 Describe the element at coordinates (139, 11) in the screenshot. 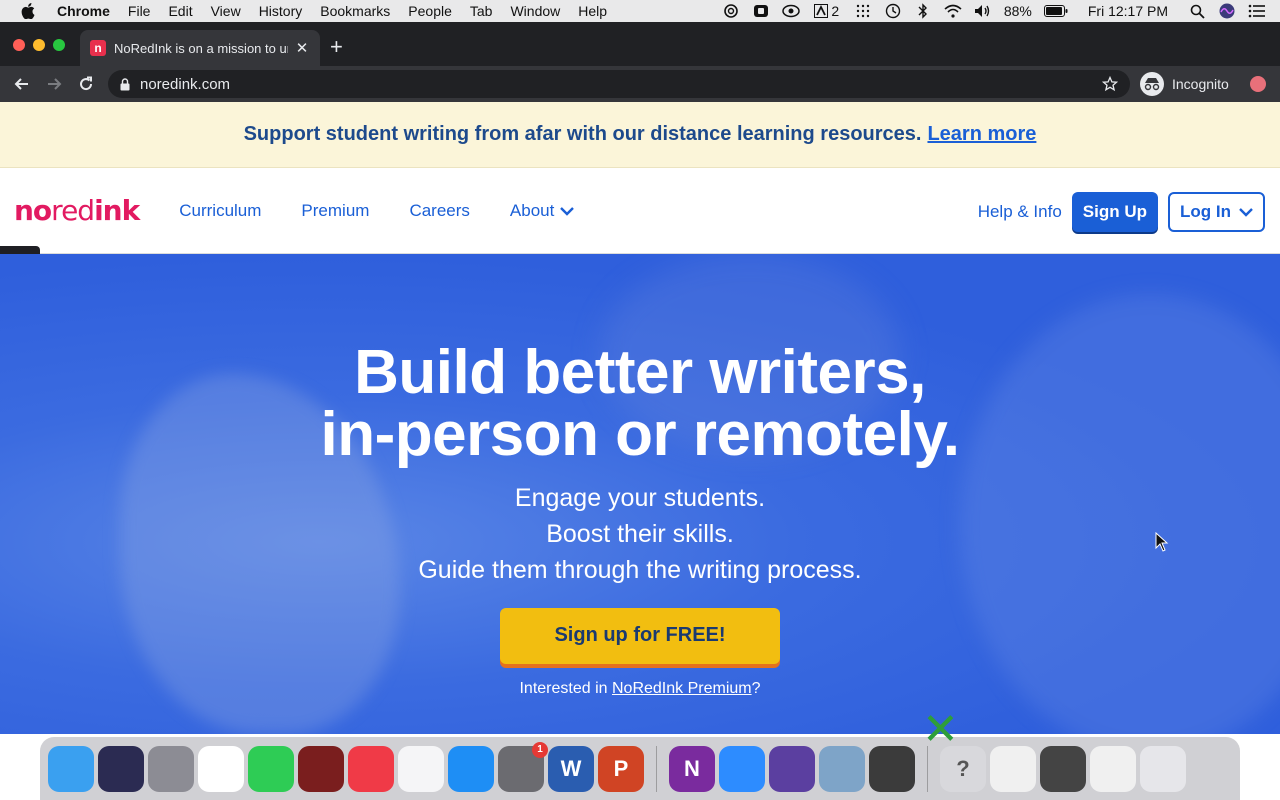

I see `menu-file: File` at that location.